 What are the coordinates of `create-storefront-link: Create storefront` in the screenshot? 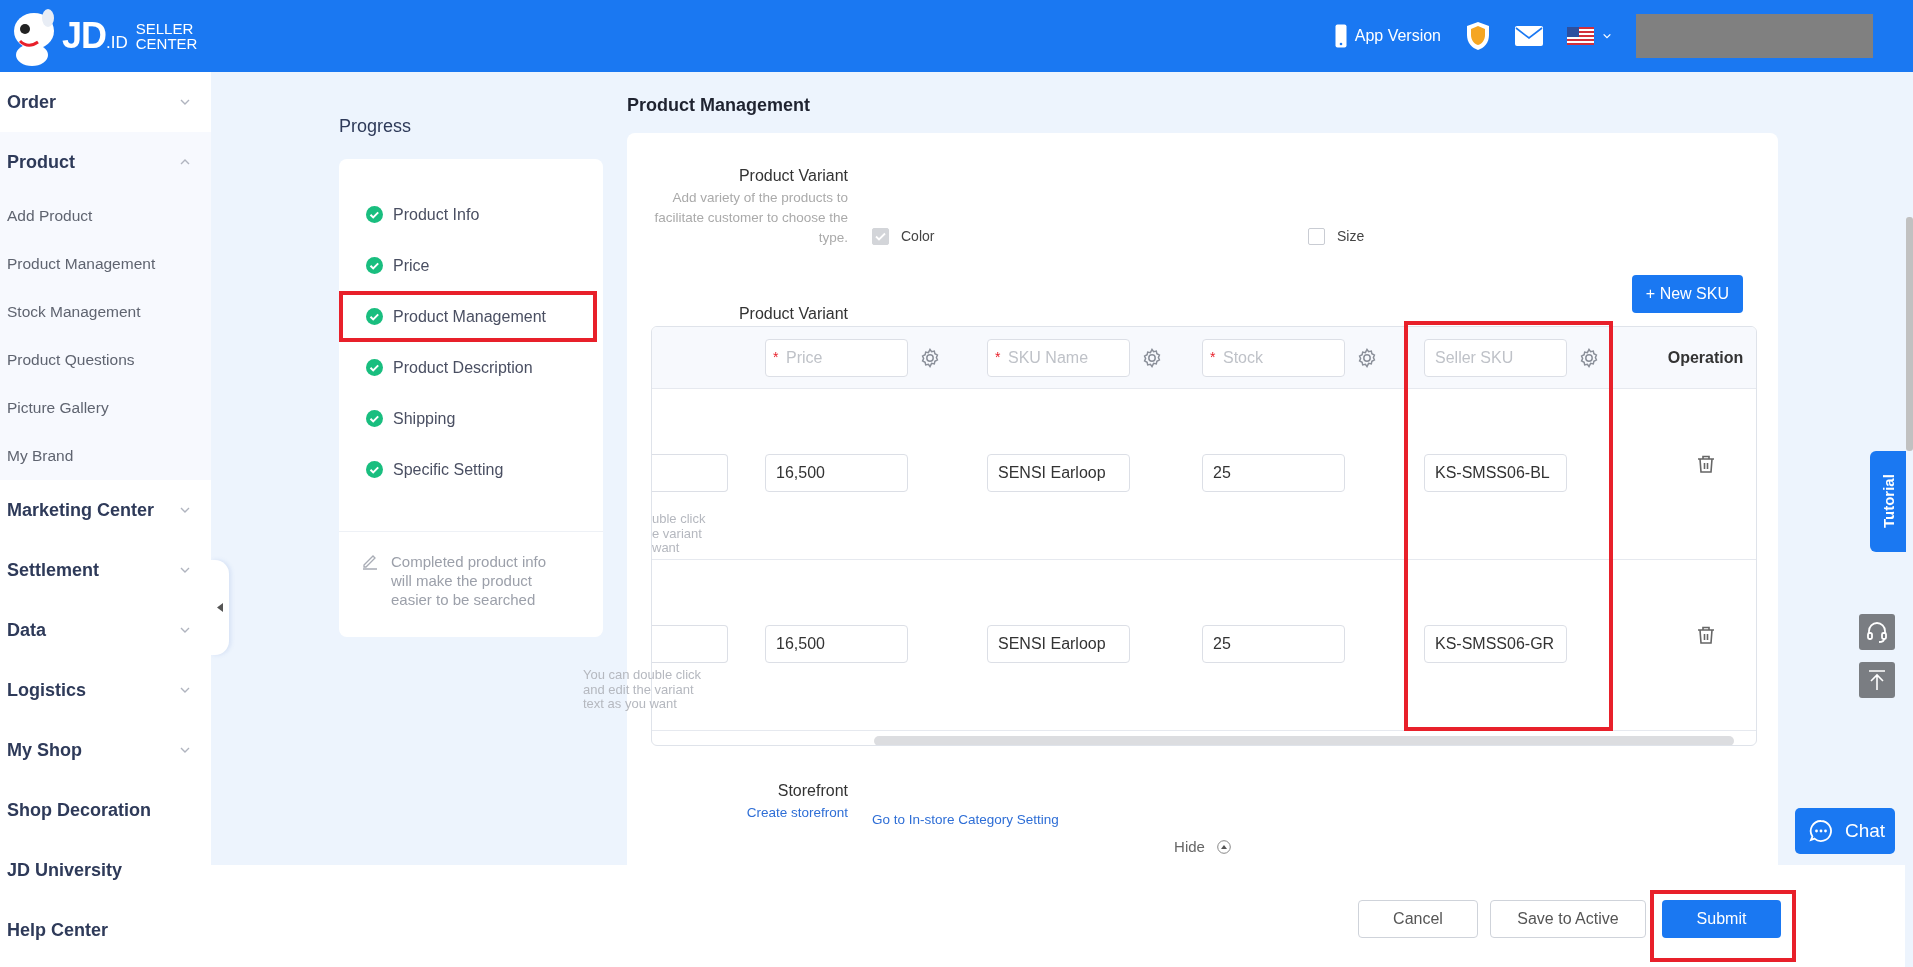 It's located at (737, 812).